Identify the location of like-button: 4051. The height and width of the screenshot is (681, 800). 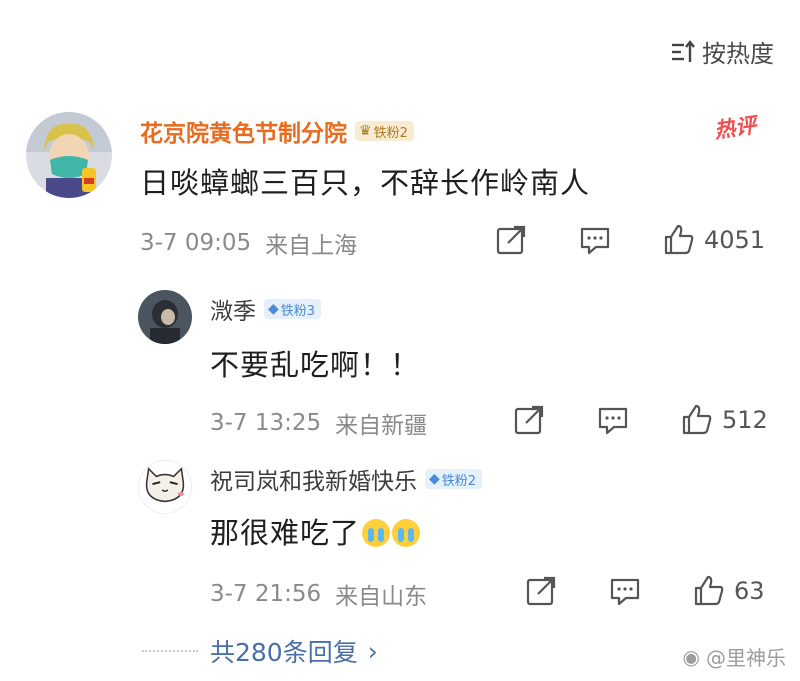
(713, 240).